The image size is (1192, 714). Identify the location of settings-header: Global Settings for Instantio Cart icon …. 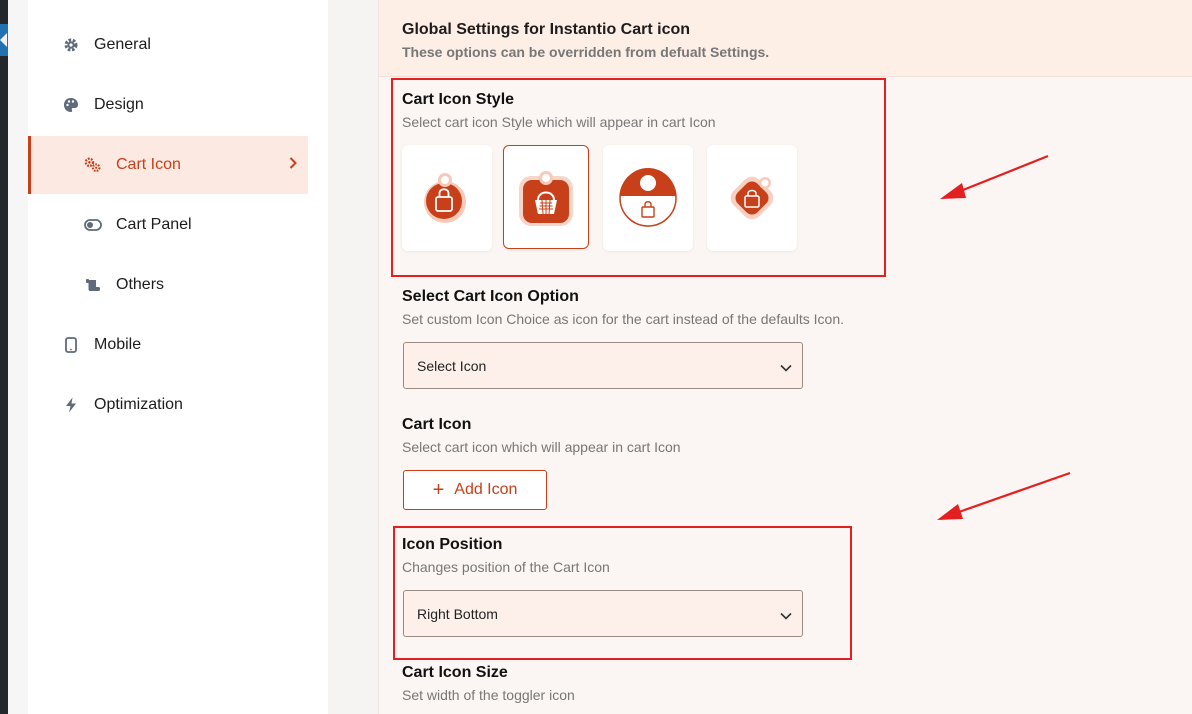
(785, 38).